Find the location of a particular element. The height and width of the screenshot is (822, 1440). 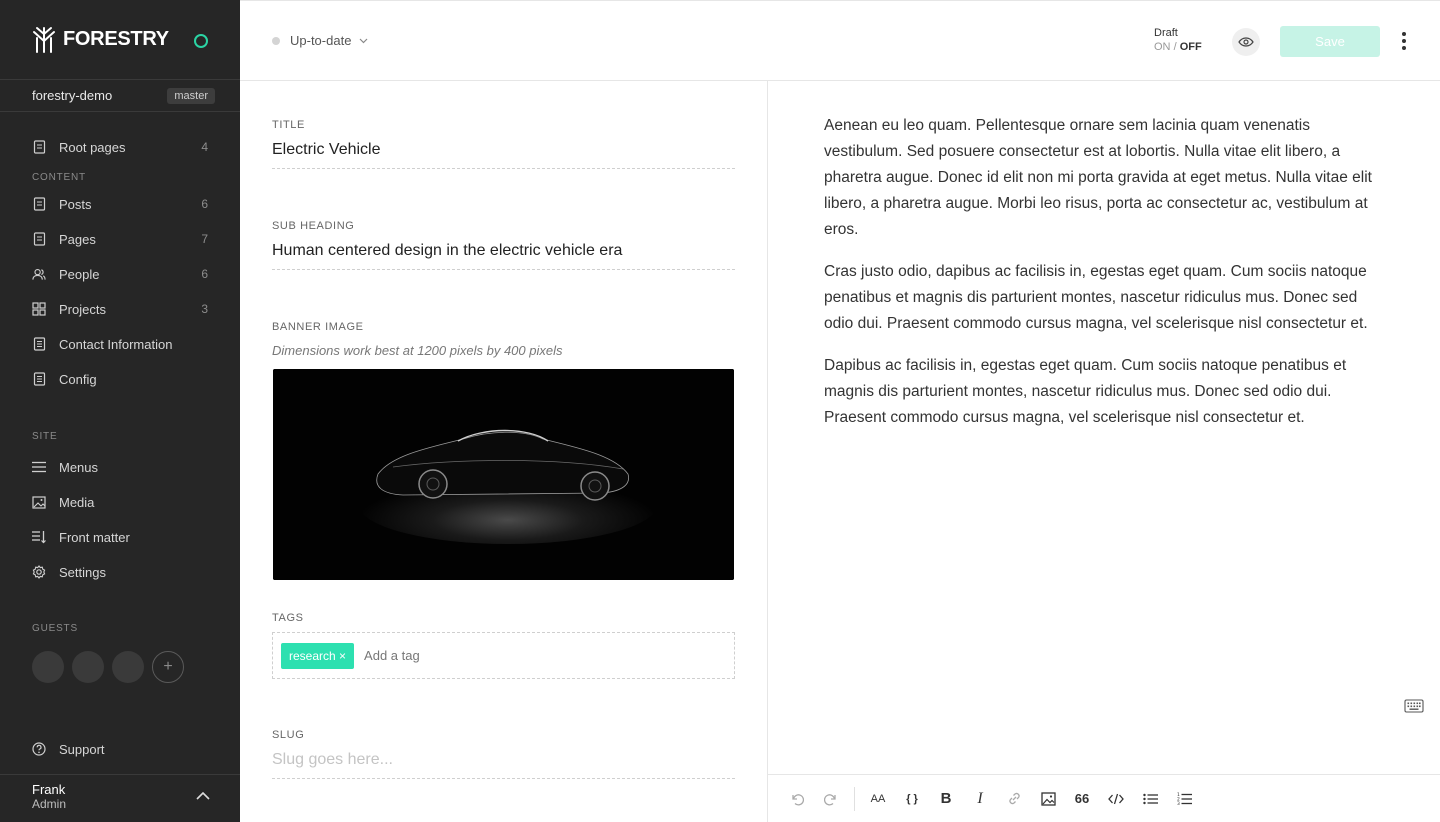

sidebar-item-label: Root pages is located at coordinates (92, 147).